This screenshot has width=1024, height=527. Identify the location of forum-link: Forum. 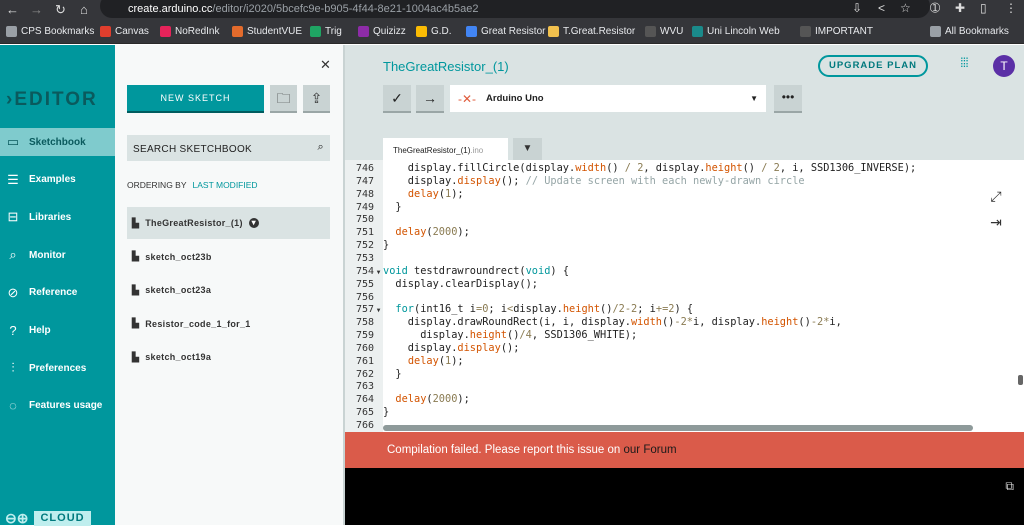
(659, 450).